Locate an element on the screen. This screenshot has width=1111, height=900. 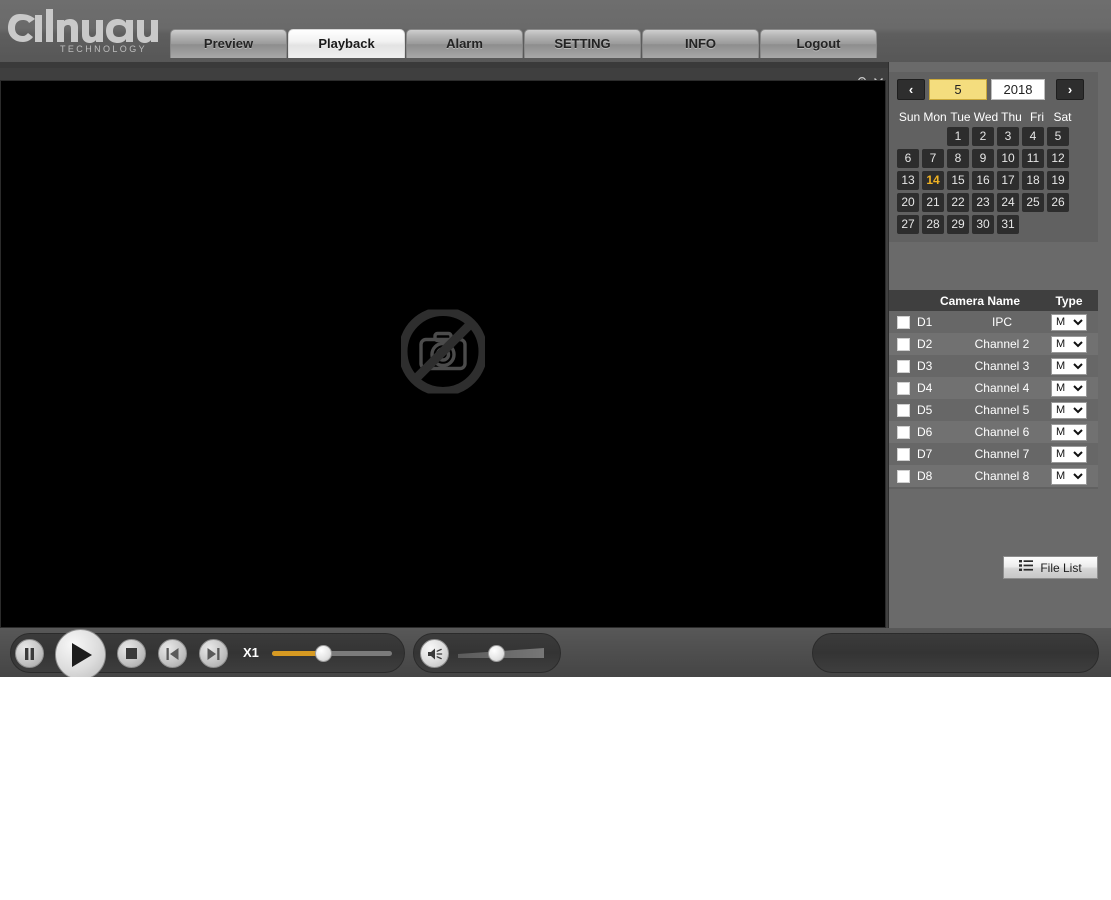
previous-frame-button is located at coordinates (172, 653).